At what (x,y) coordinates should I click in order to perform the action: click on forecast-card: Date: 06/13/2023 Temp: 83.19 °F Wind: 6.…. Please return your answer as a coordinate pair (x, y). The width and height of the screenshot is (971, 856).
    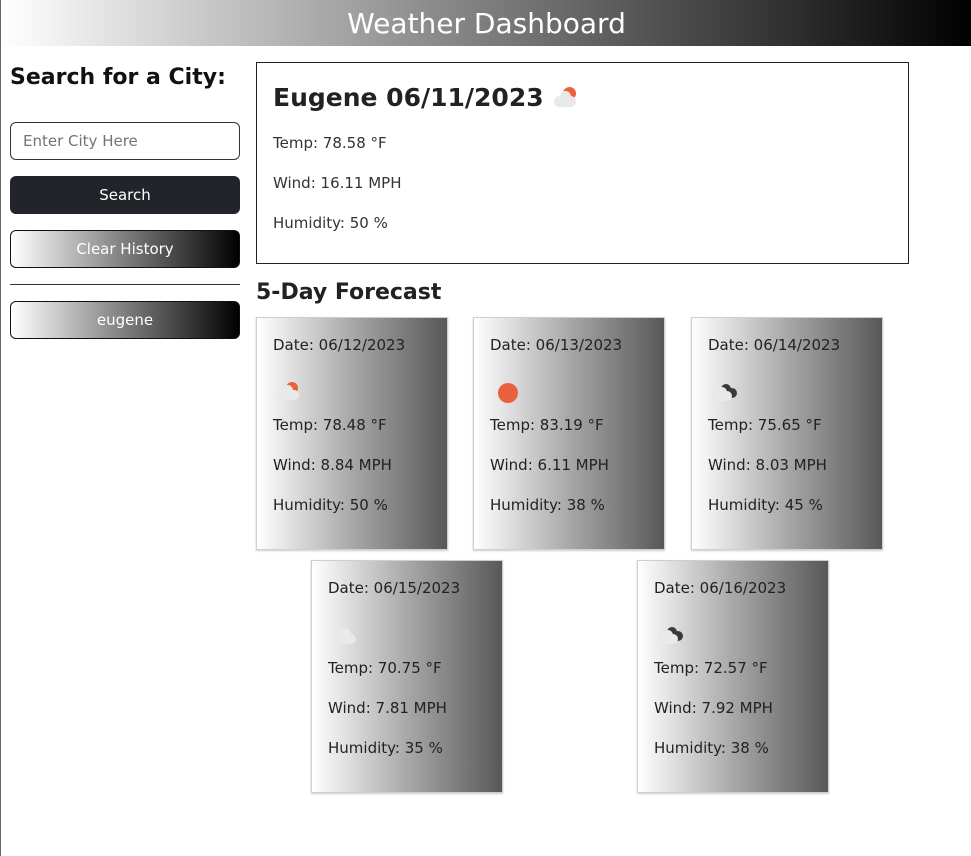
    Looking at the image, I should click on (569, 433).